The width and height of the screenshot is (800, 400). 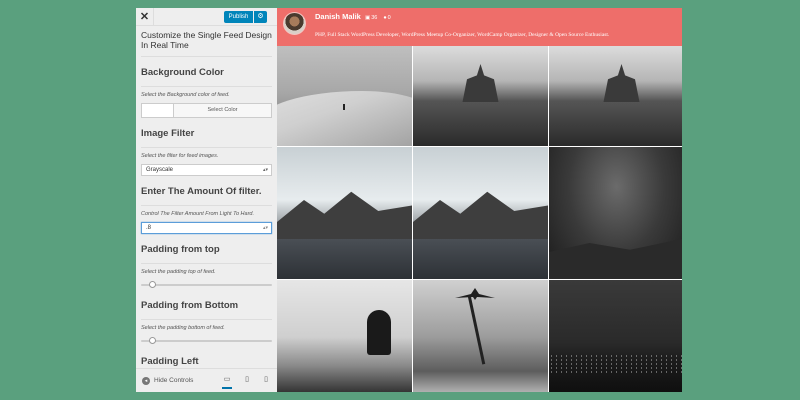 I want to click on padding-bottom-description: Select the padding bottom of feed., so click(x=183, y=328).